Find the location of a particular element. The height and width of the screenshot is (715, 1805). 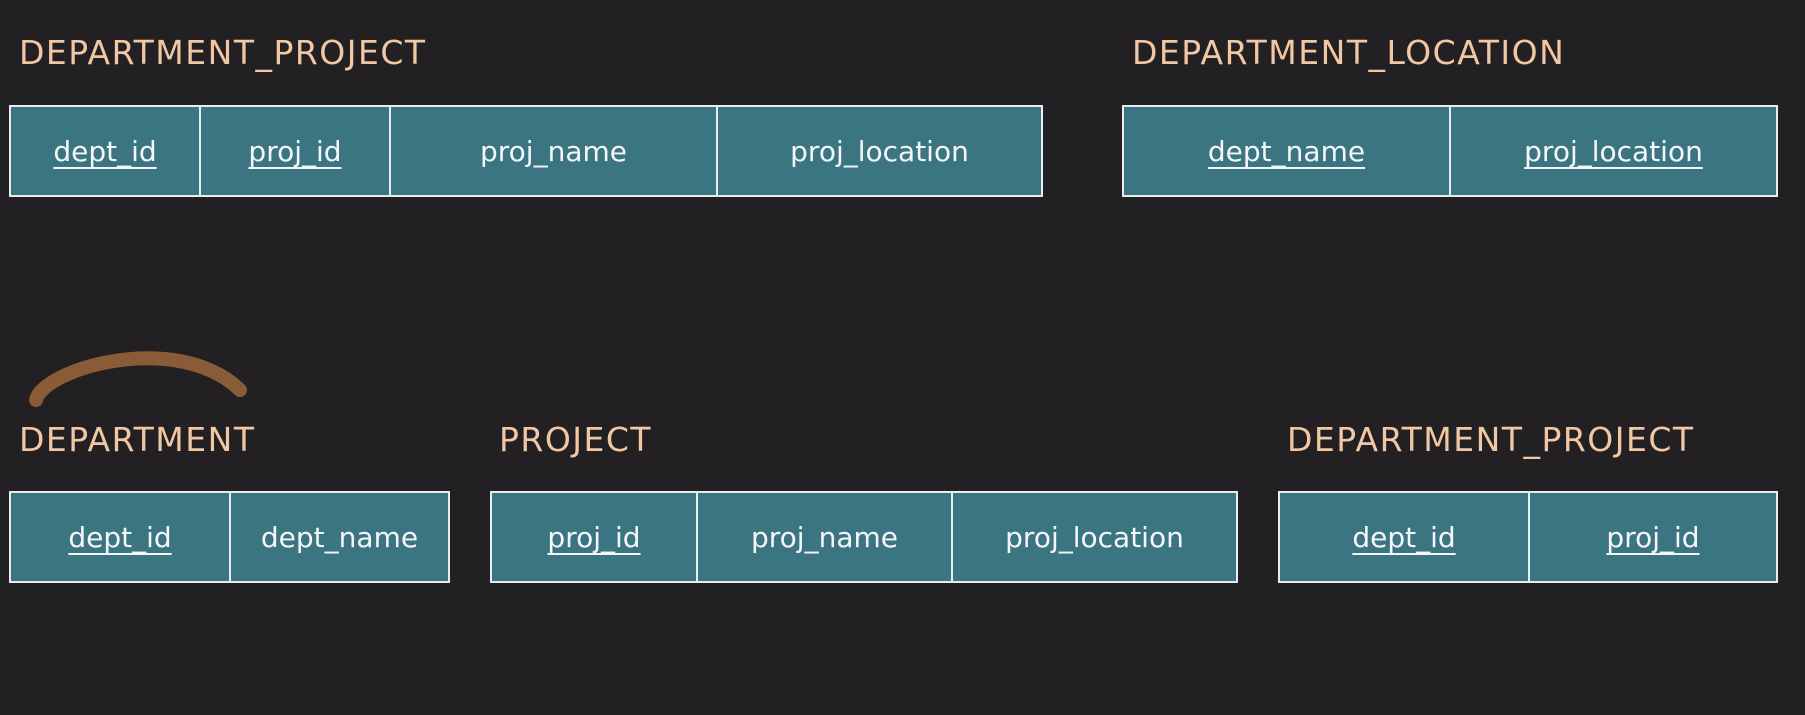

department-project-bottom-table: dept_id proj_id is located at coordinates (1528, 537).